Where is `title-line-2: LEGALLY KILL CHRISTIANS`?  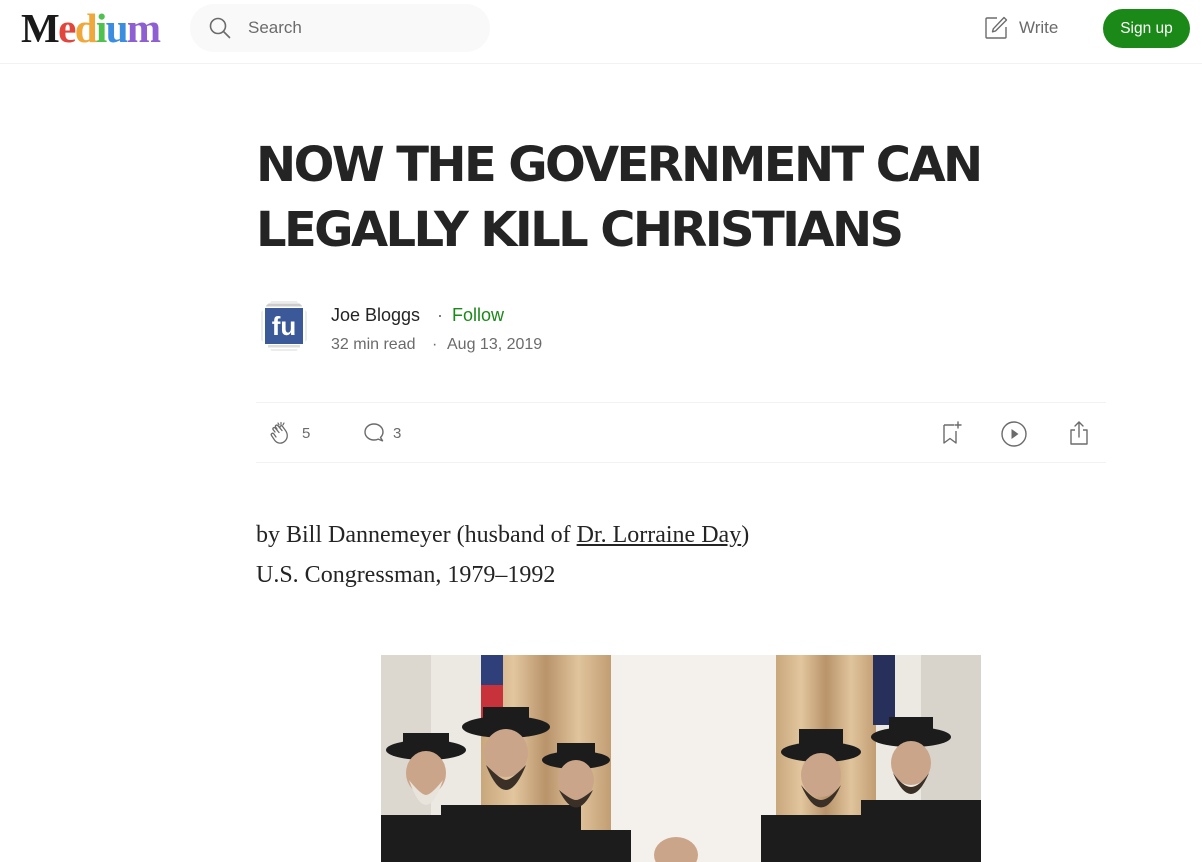
title-line-2: LEGALLY KILL CHRISTIANS is located at coordinates (580, 230).